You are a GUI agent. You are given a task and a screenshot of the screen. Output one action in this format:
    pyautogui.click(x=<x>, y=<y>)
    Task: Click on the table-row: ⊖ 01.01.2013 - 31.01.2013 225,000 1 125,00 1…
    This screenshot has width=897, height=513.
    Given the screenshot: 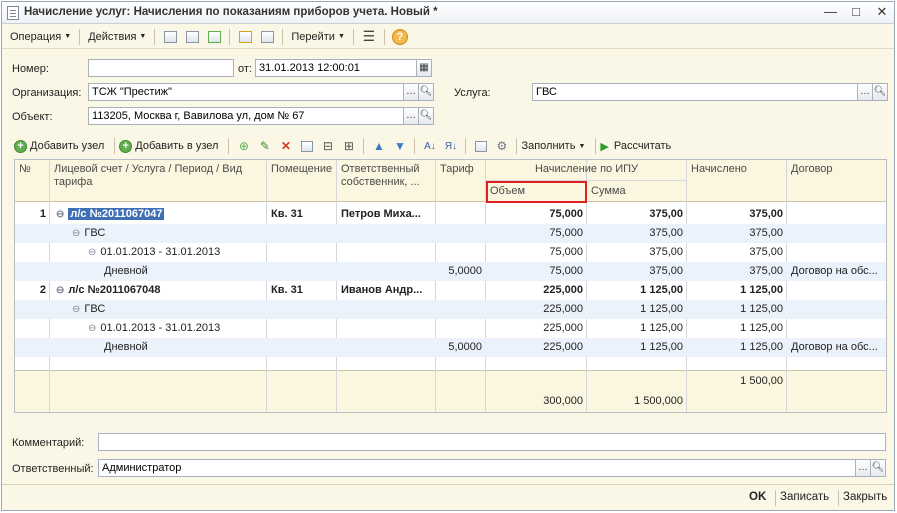 What is the action you would take?
    pyautogui.click(x=450, y=328)
    